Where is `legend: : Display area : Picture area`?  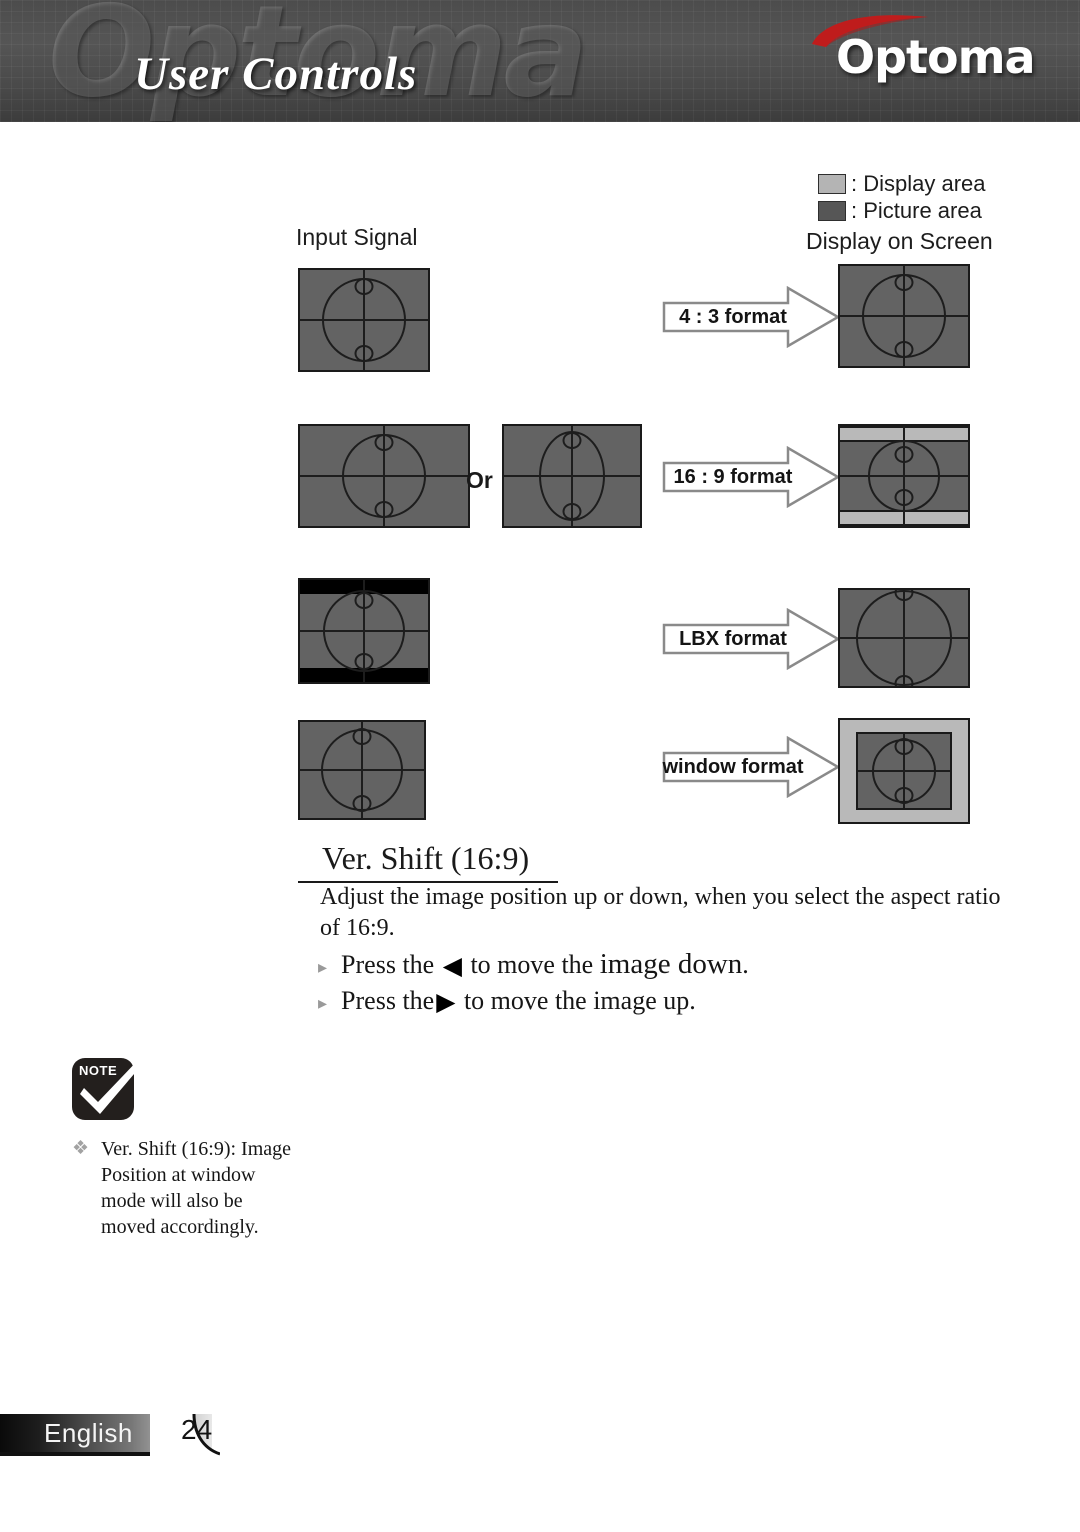
legend: : Display area : Picture area is located at coordinates (902, 197).